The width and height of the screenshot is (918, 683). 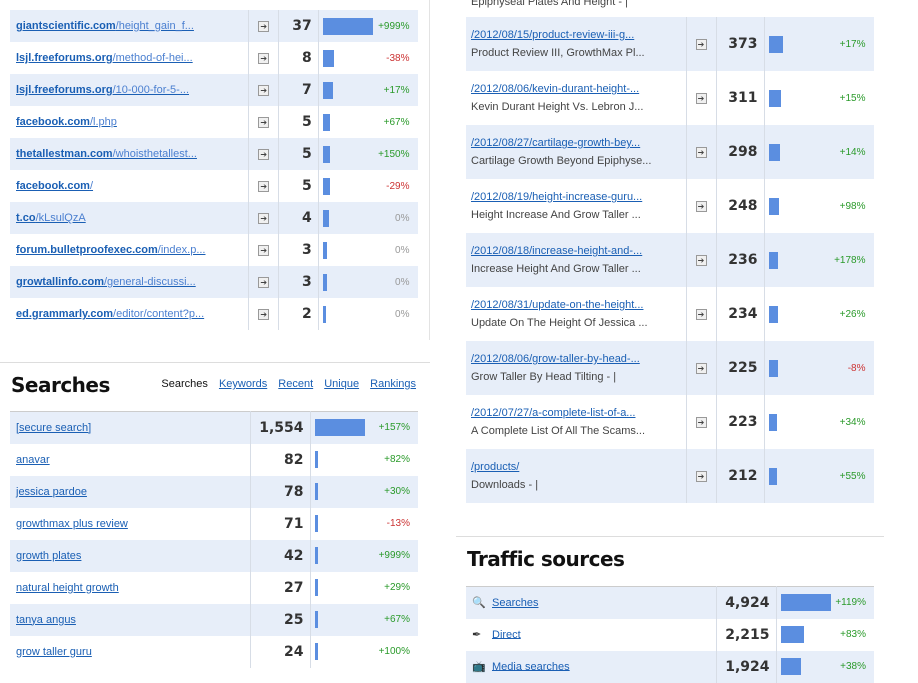 I want to click on change-percent: +17%, so click(x=396, y=90).